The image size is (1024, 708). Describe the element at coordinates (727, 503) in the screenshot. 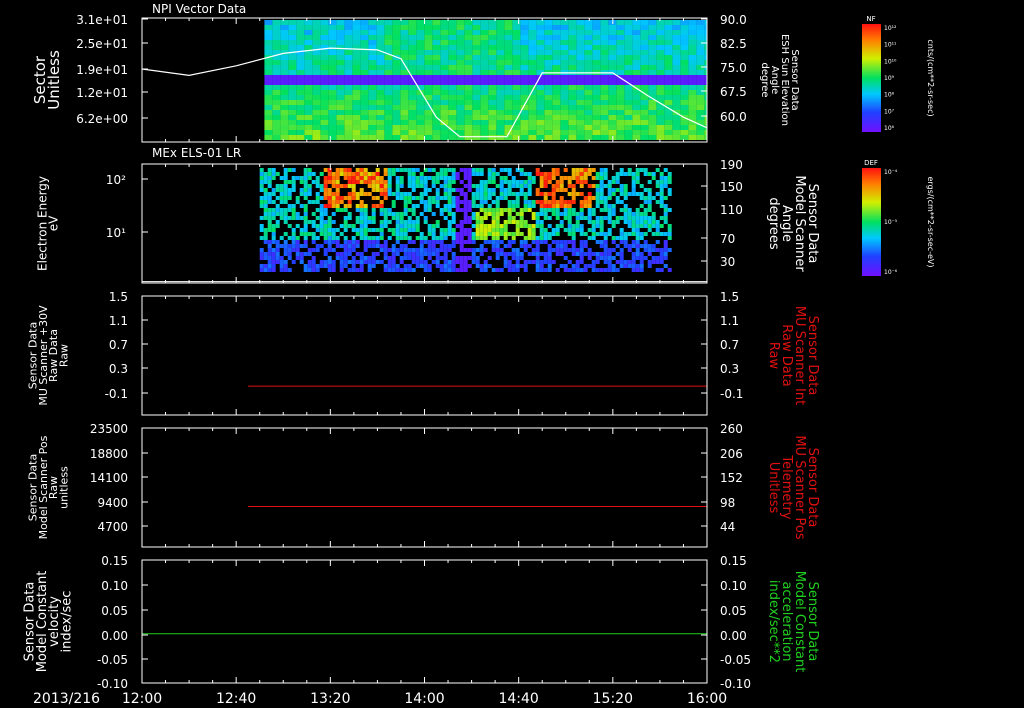

I see `y-right-tick-label: 98` at that location.